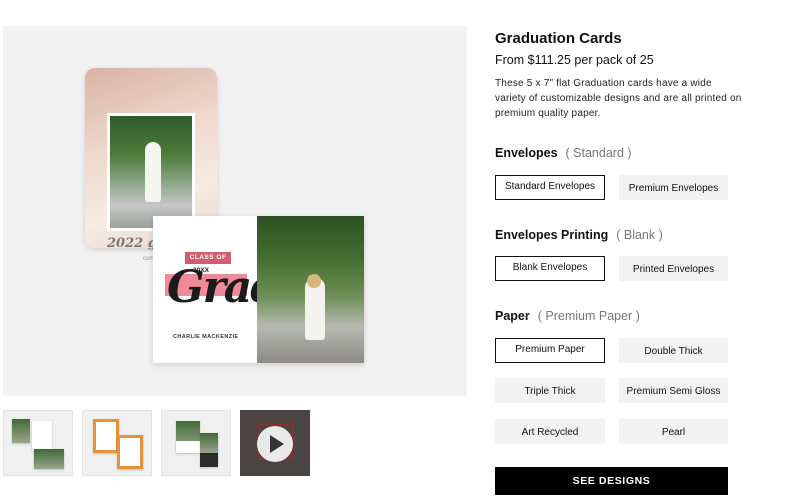  I want to click on front-card-text-panel: Grad CLASS OF 20XX CHARLIE MACKENZIE, so click(217, 289).